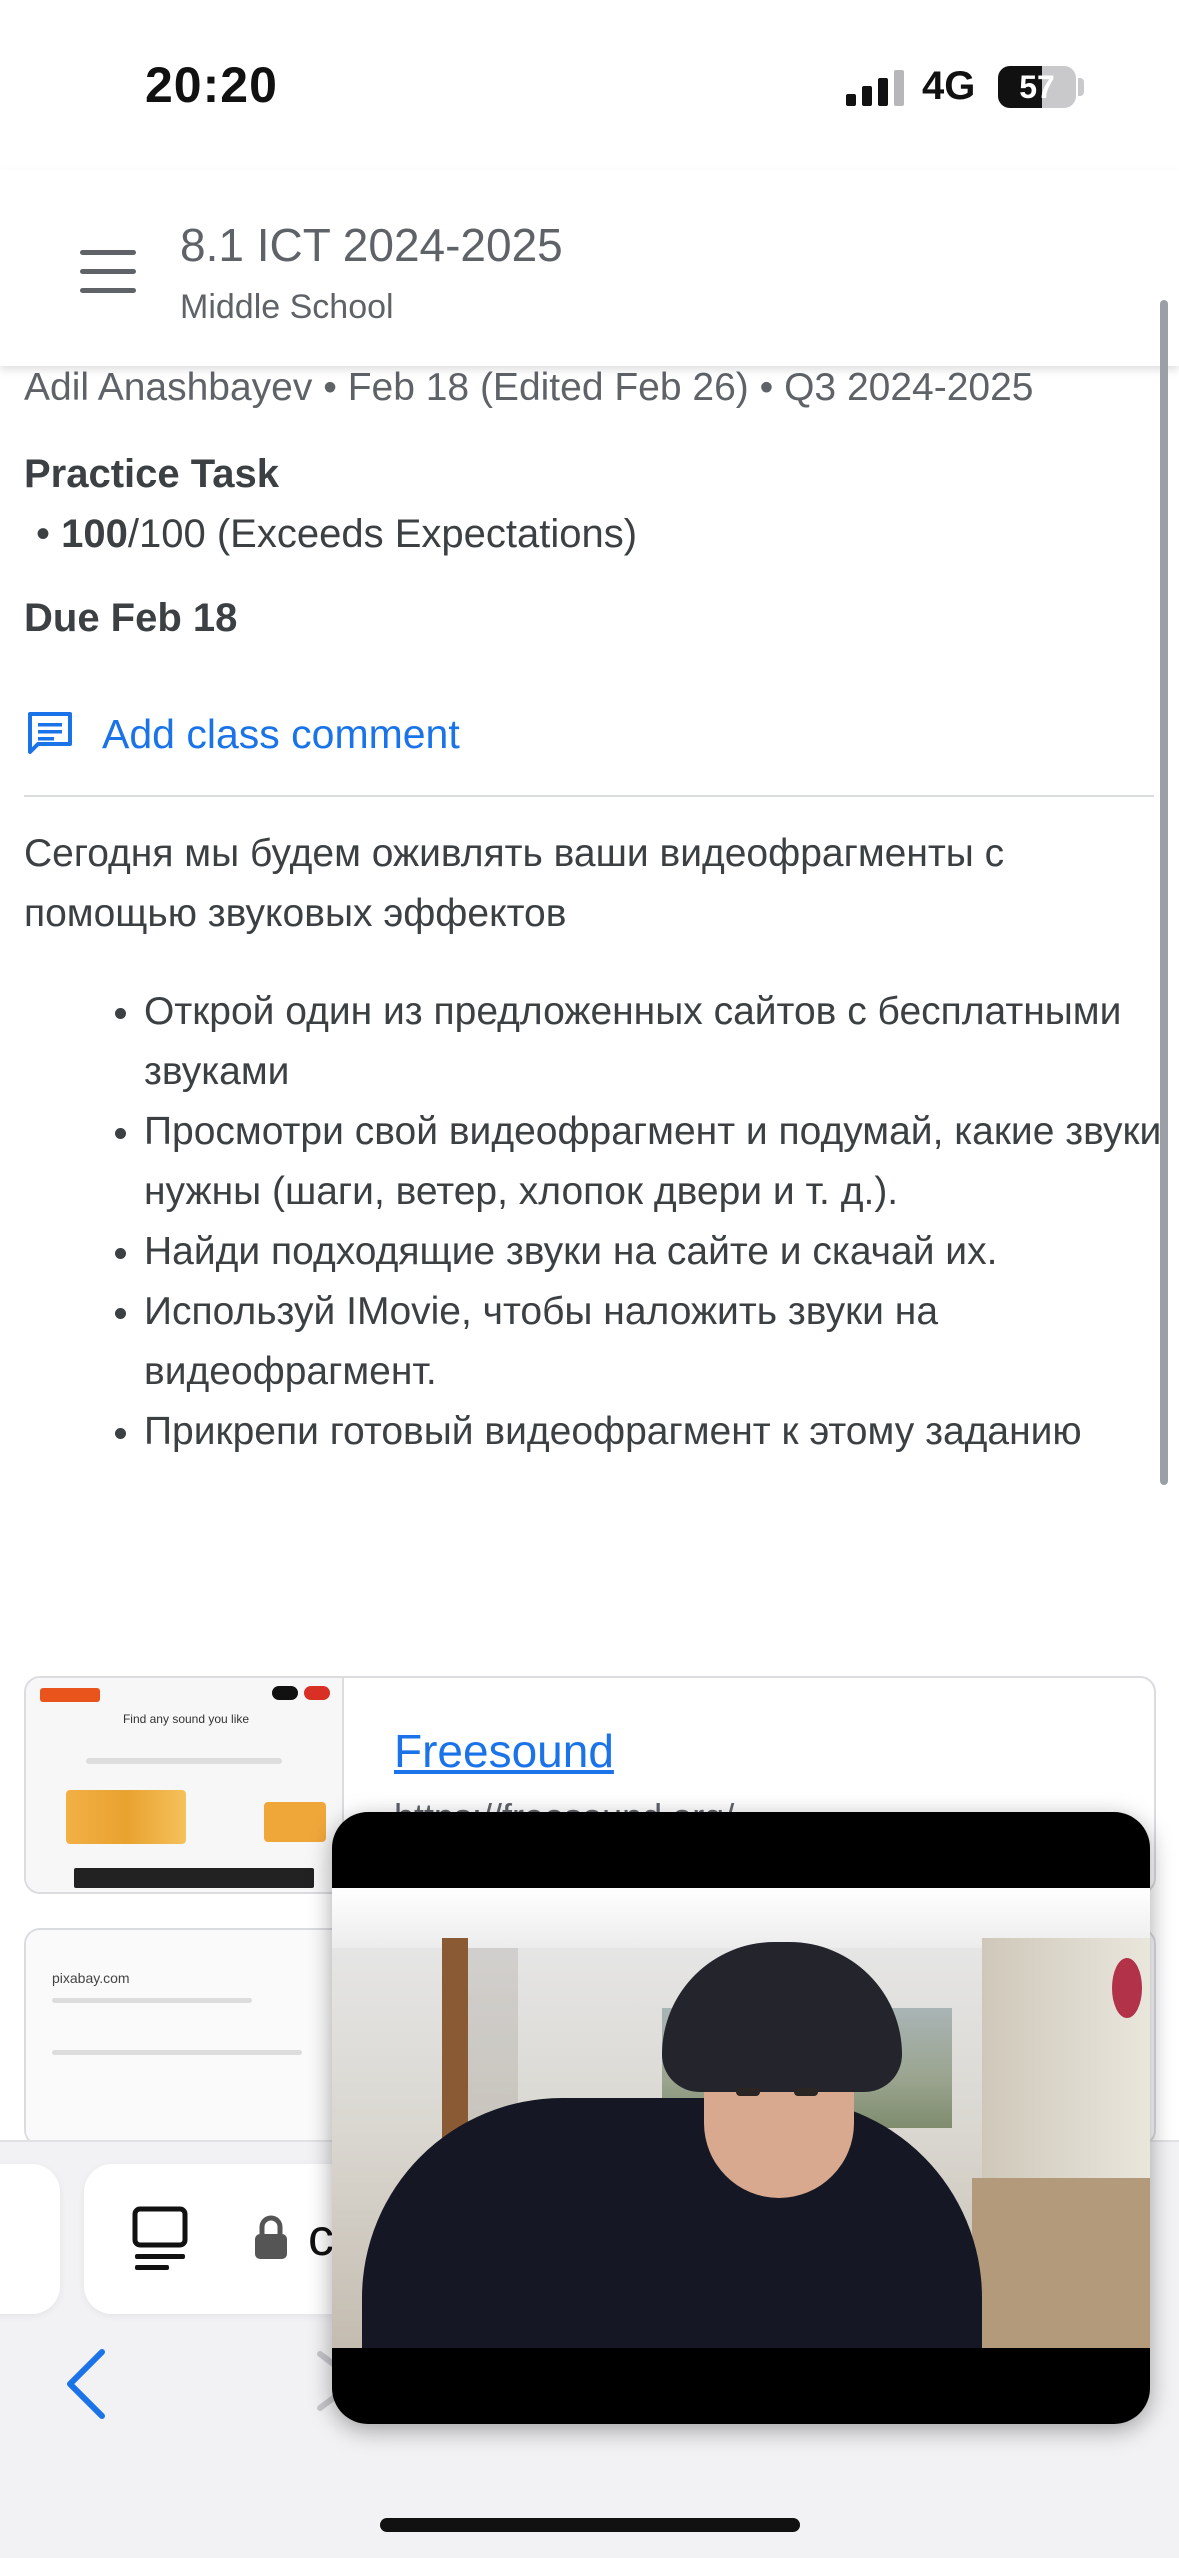  What do you see at coordinates (949, 86) in the screenshot?
I see `network-label: 4G` at bounding box center [949, 86].